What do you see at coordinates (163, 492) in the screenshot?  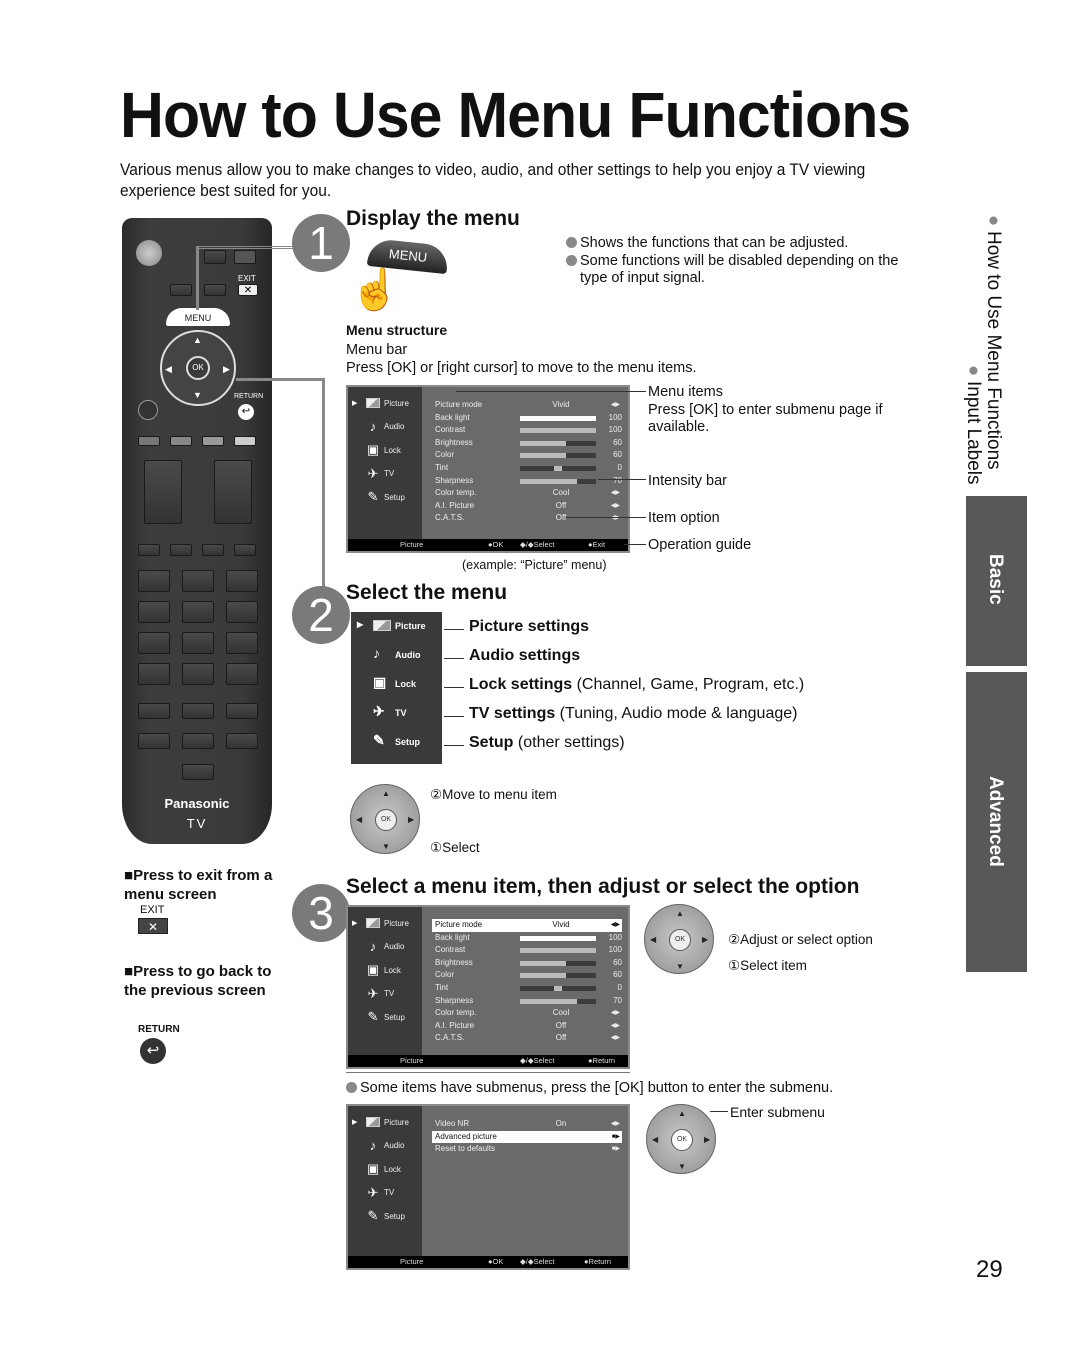 I see `volume-rocker` at bounding box center [163, 492].